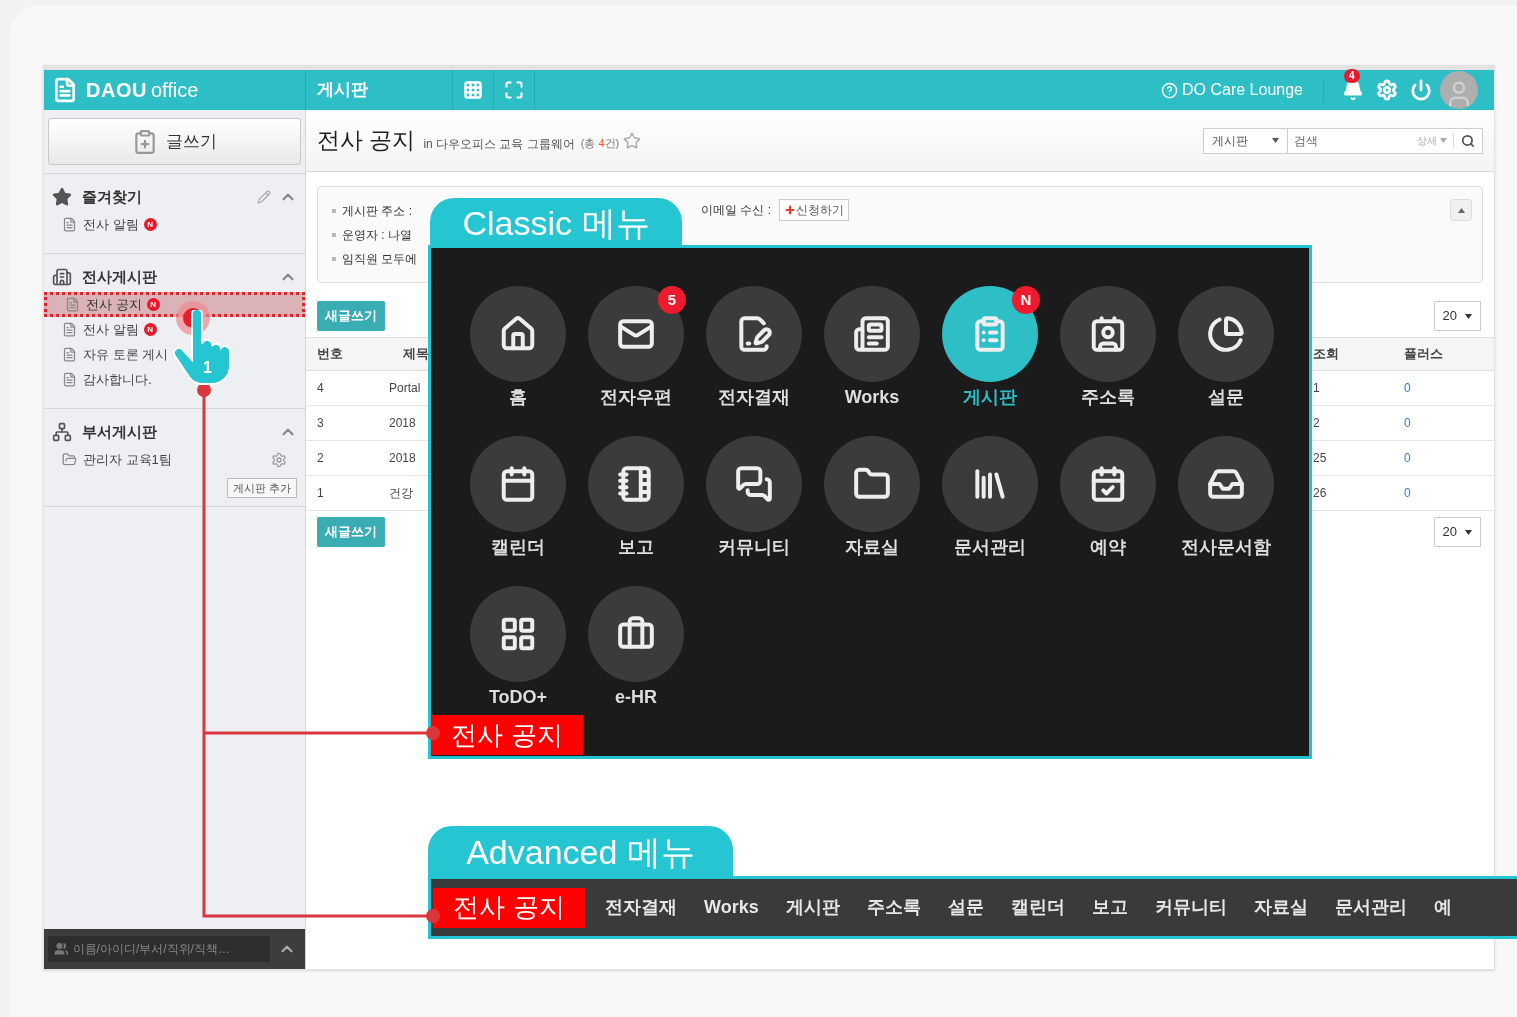 The width and height of the screenshot is (1517, 1017). What do you see at coordinates (636, 546) in the screenshot?
I see `menu-app-label: 보고` at bounding box center [636, 546].